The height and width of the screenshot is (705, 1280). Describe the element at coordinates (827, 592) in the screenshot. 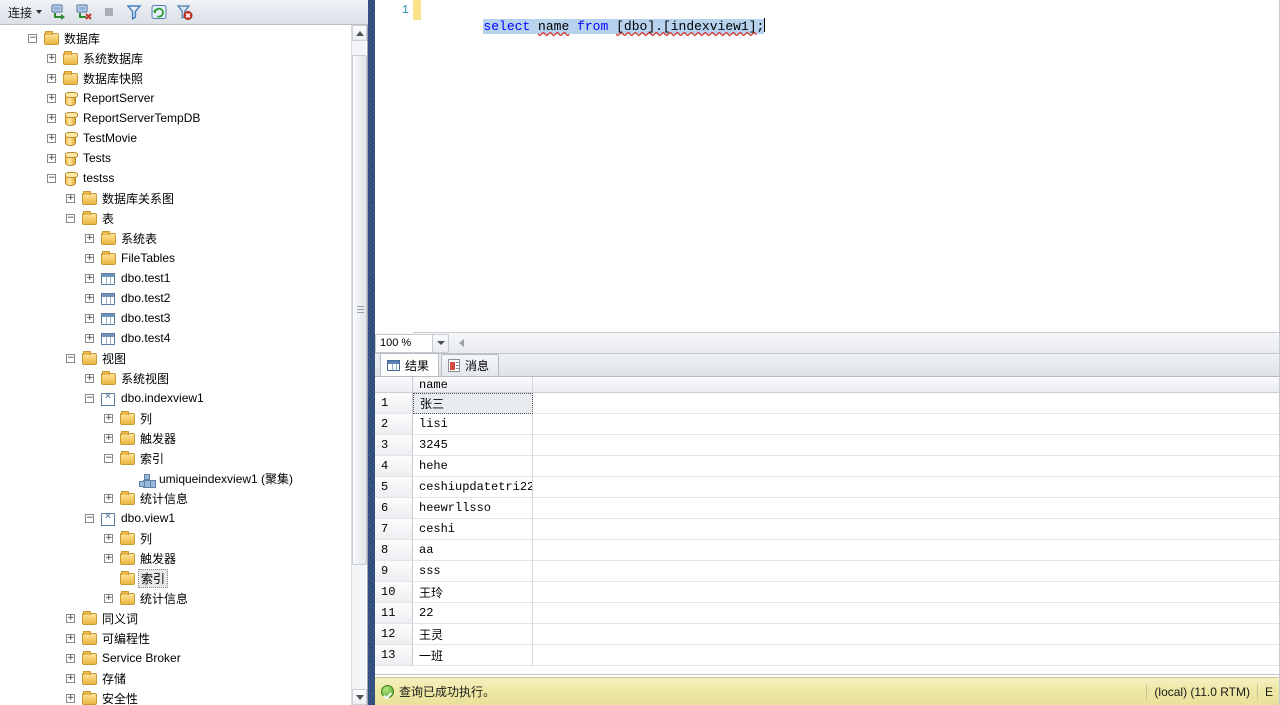

I see `table-row: 10 王玲` at that location.